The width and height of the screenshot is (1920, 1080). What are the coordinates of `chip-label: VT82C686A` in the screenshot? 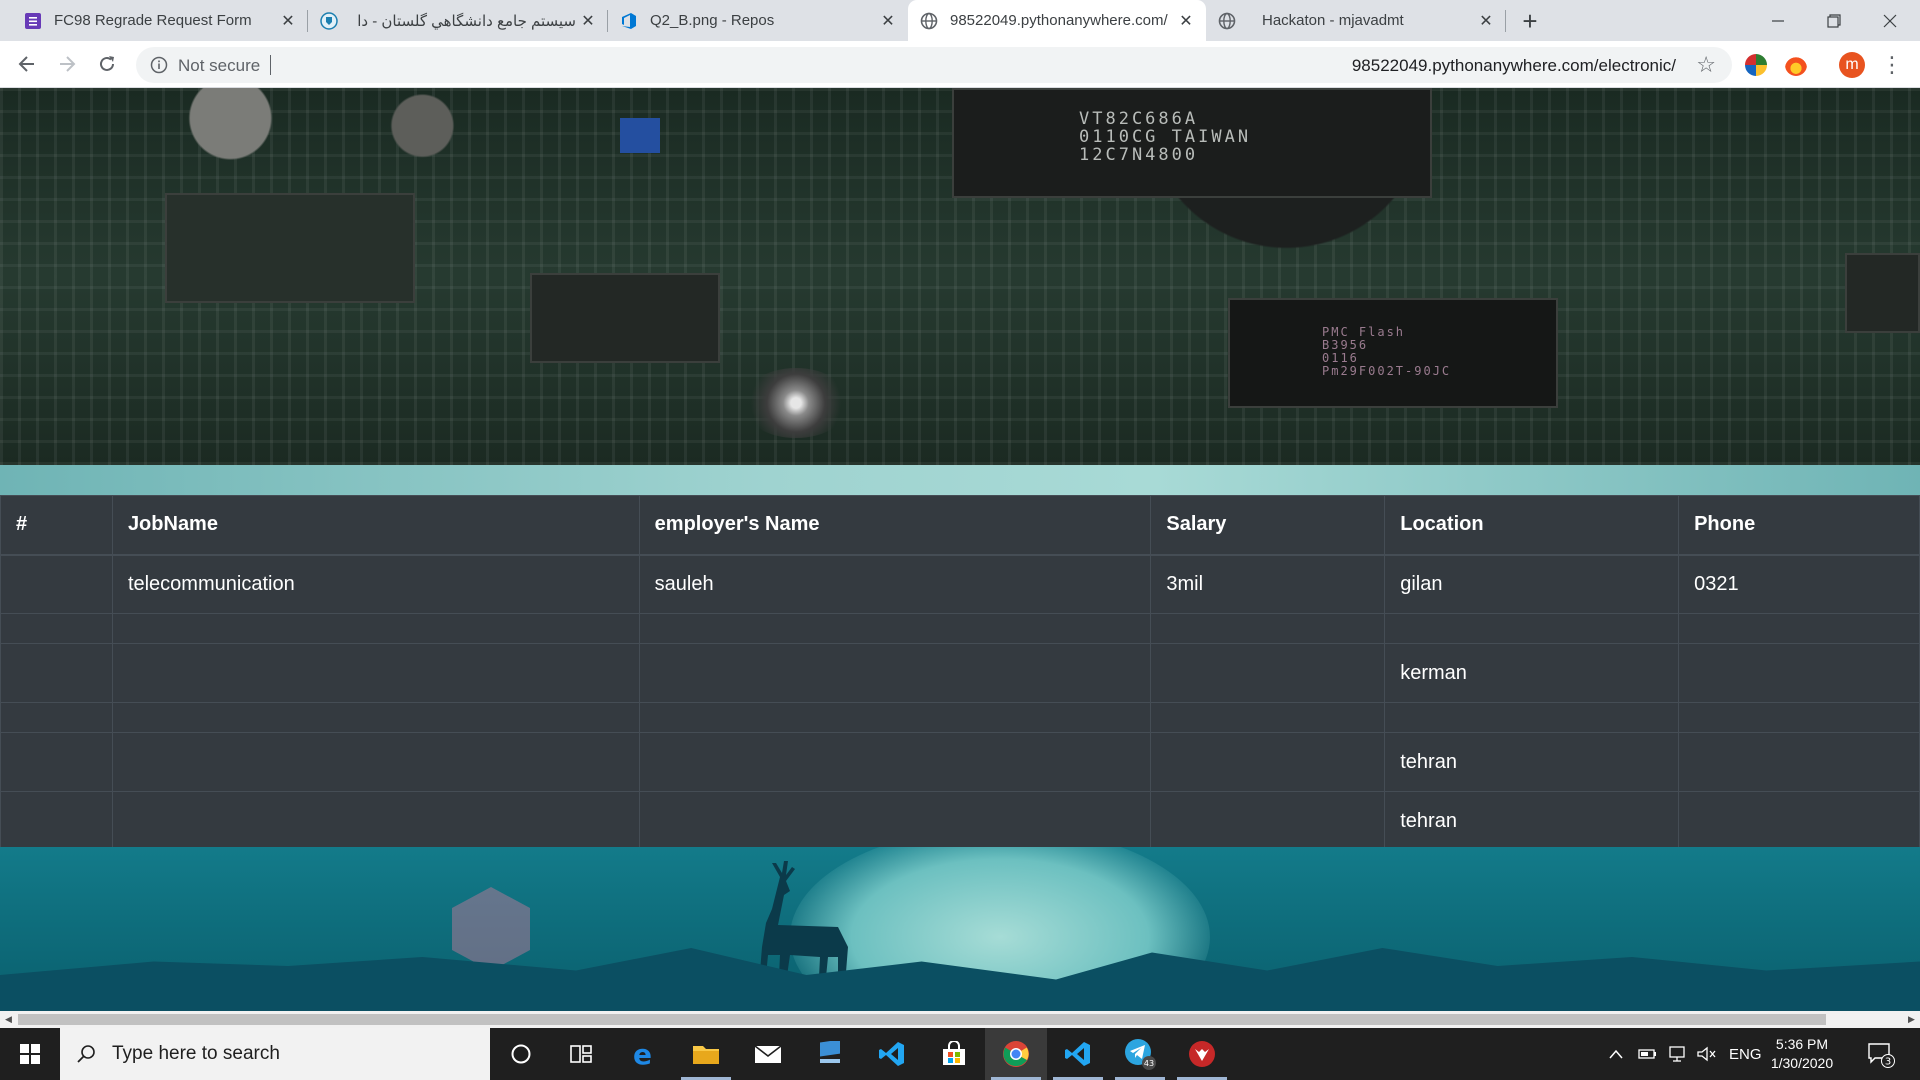 It's located at (1139, 119).